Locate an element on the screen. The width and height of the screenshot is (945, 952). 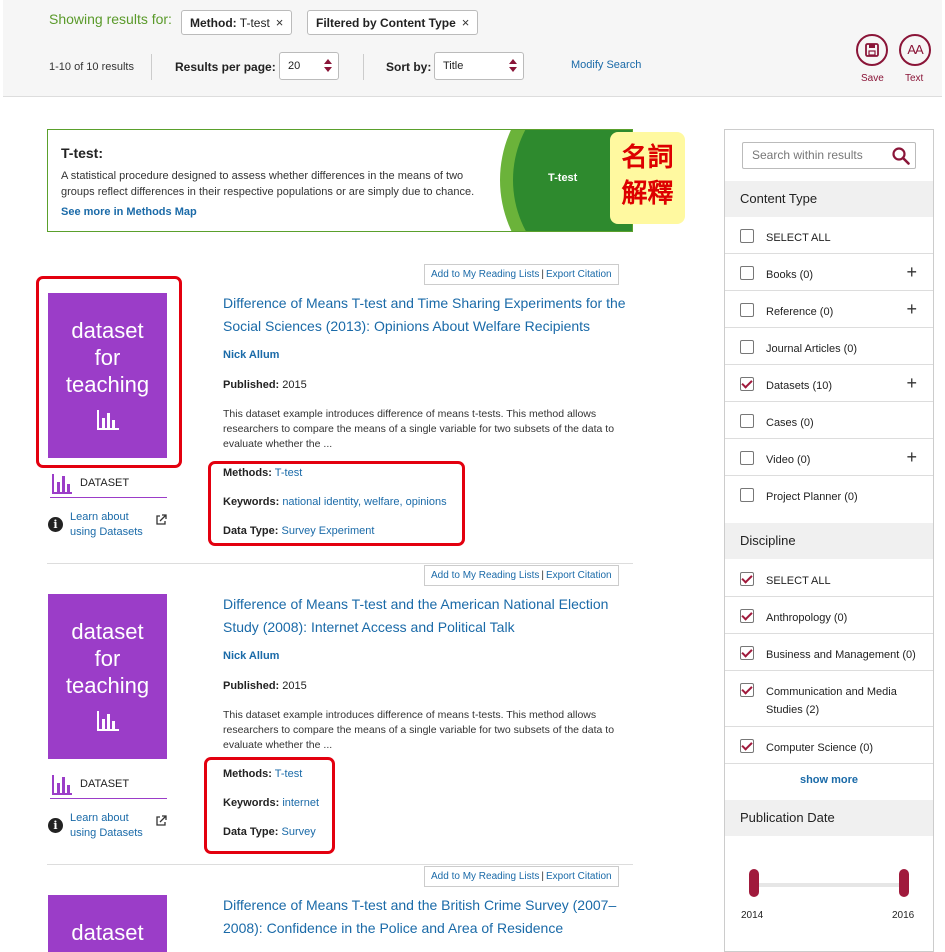
filter-journal-articles: Journal Articles (0) is located at coordinates (829, 346).